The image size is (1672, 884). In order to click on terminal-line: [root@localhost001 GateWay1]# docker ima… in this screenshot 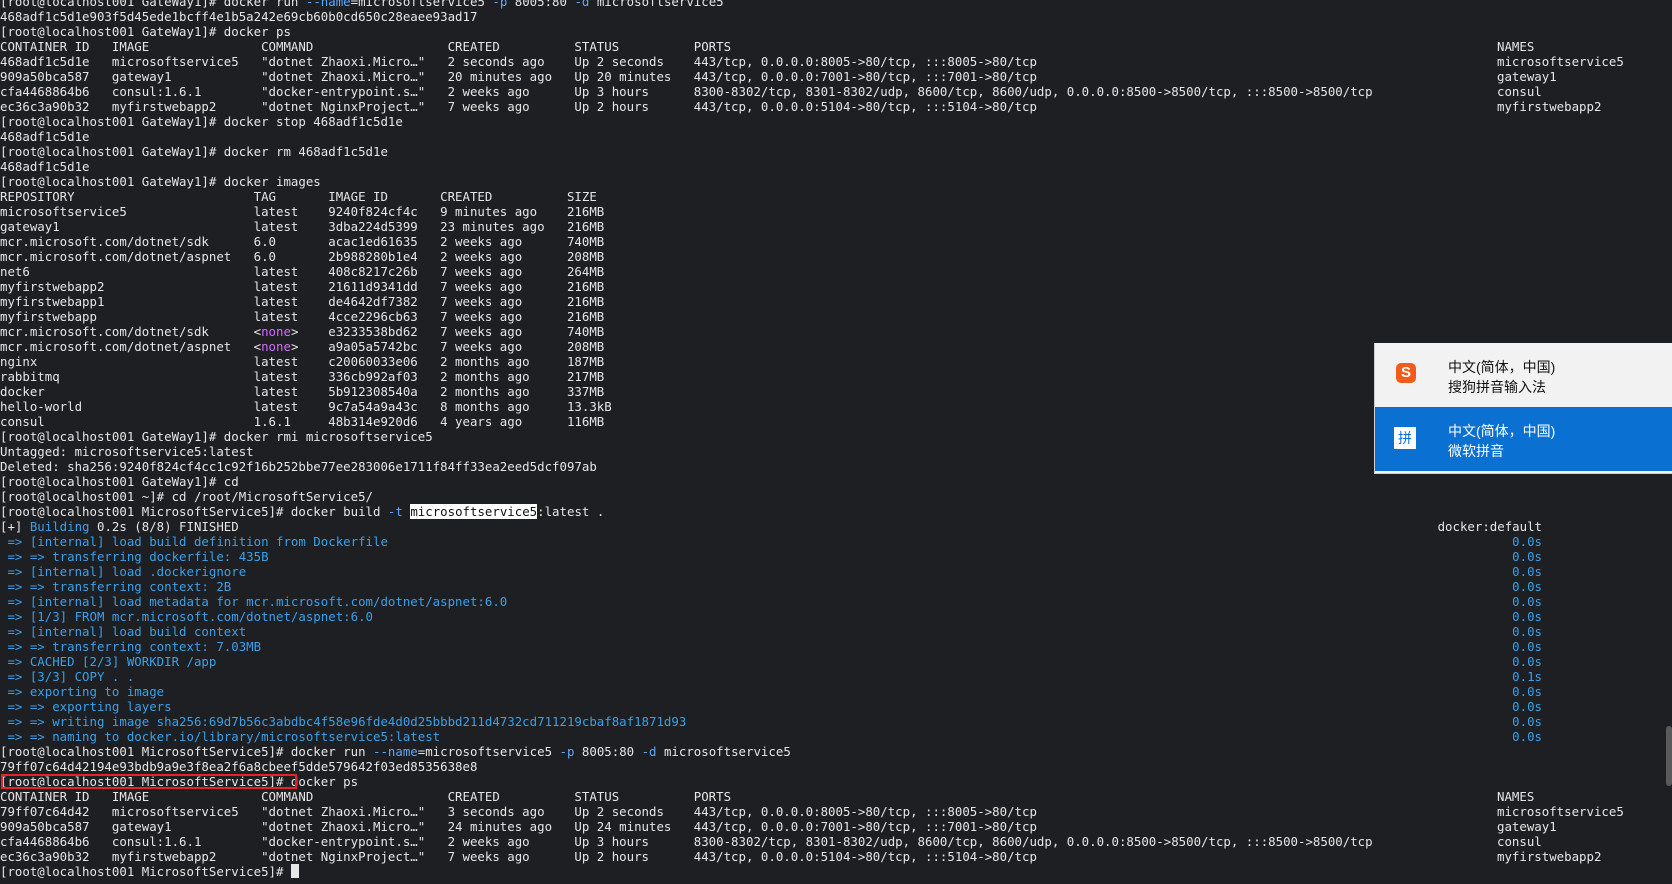, I will do `click(836, 181)`.